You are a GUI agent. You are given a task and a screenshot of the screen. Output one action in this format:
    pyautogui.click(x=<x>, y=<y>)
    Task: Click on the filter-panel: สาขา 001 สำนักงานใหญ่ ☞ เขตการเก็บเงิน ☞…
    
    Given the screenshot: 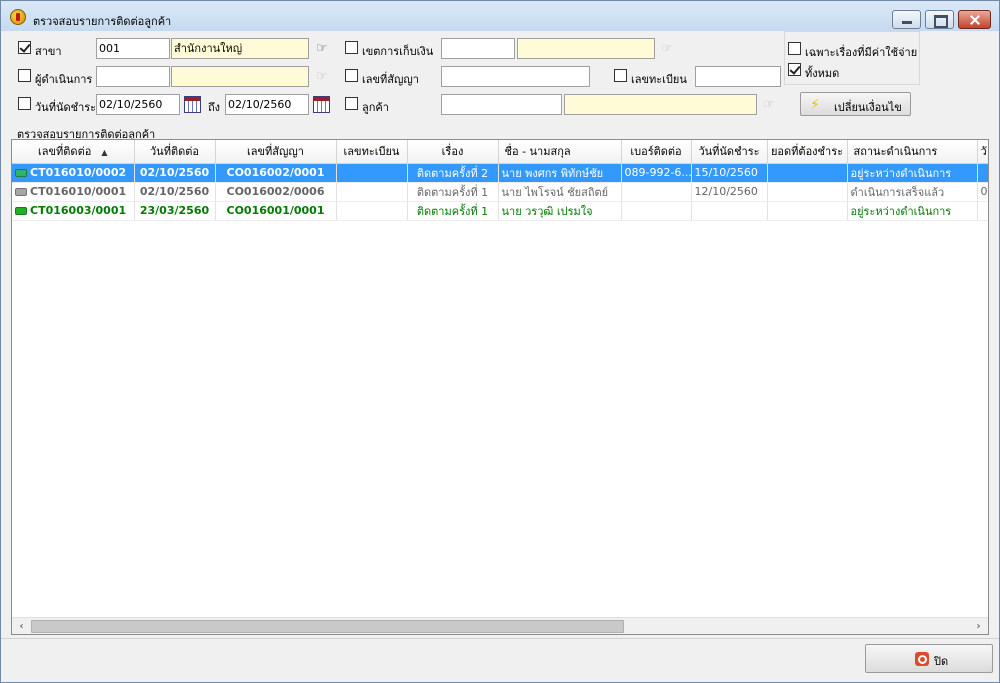 What is the action you would take?
    pyautogui.click(x=500, y=78)
    